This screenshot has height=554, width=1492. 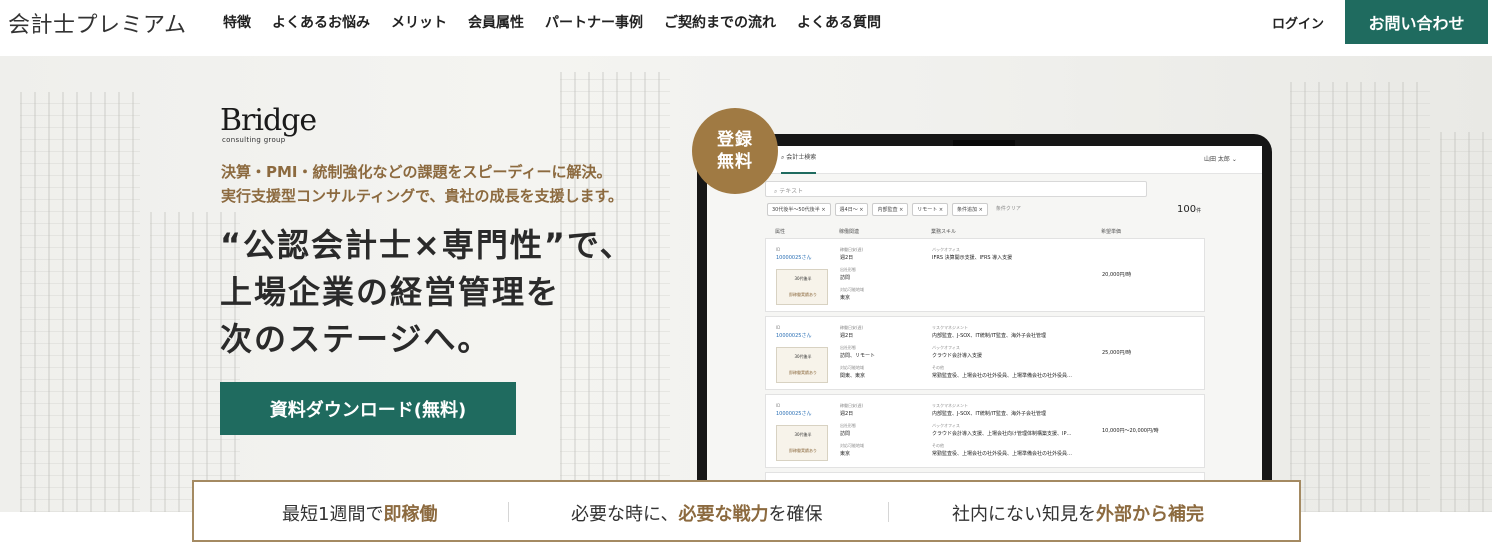 I want to click on filter-chip: 30代後半〜50代後半 ×, so click(x=799, y=209).